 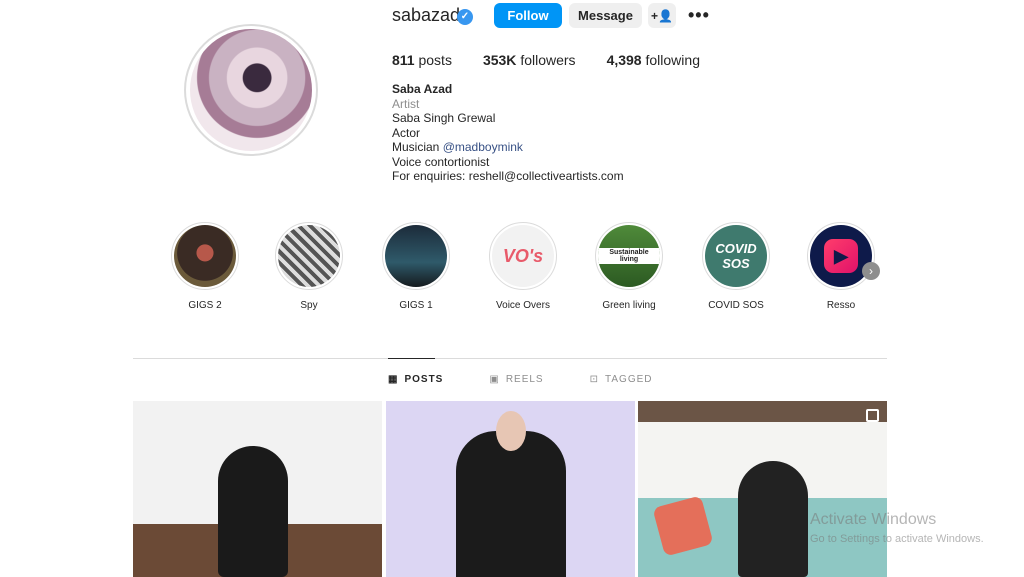 What do you see at coordinates (516, 379) in the screenshot?
I see `tab-reels: ▣ REELS` at bounding box center [516, 379].